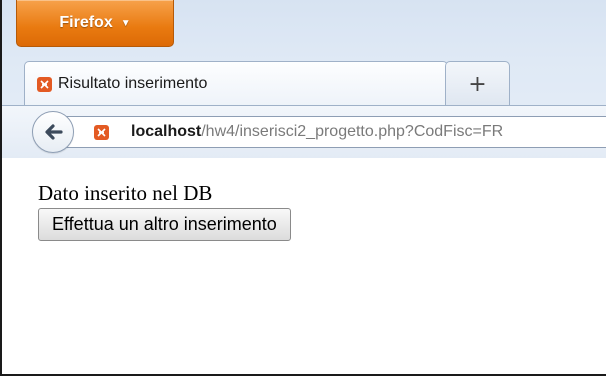  Describe the element at coordinates (86, 22) in the screenshot. I see `firefox-menu-label: Firefox` at that location.